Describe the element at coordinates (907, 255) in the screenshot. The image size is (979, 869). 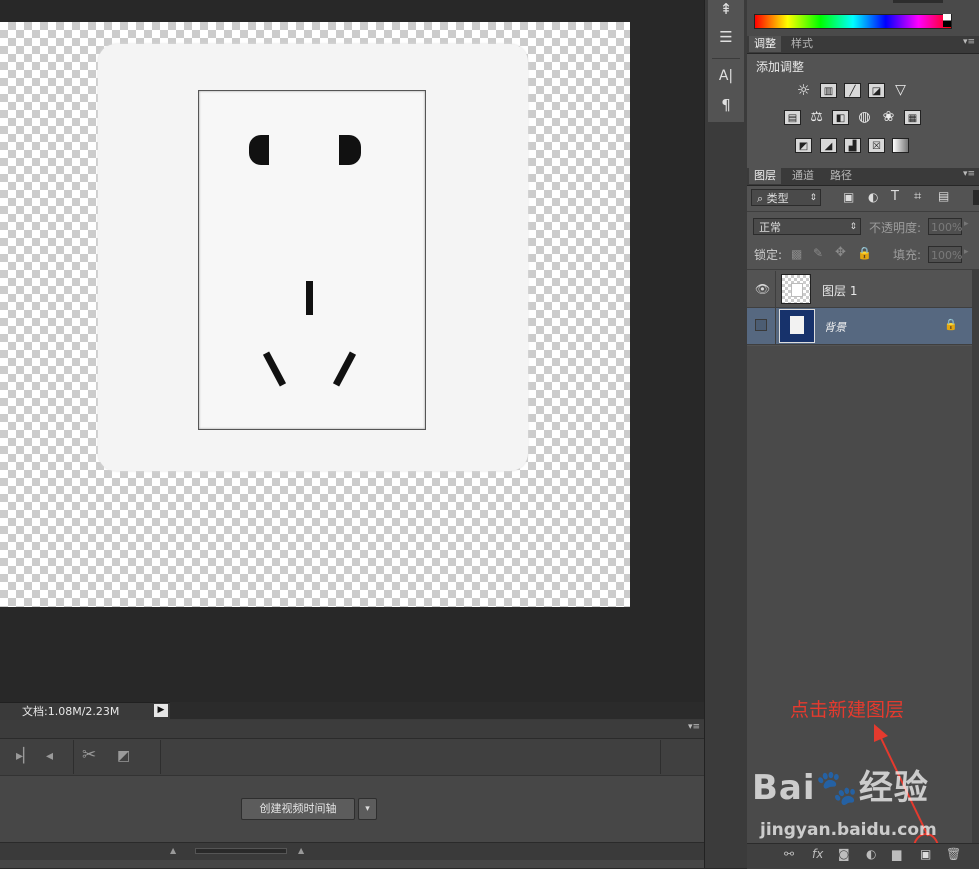
I see `fill-label: 填充:` at that location.